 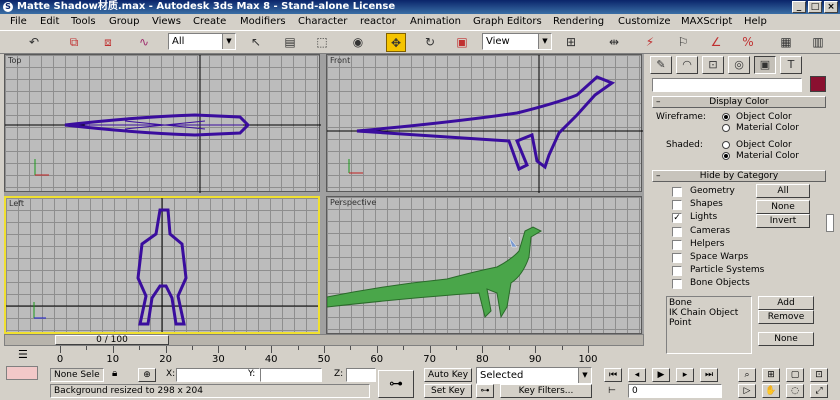 What do you see at coordinates (26, 355) in the screenshot?
I see `track-bar-icon: ☰` at bounding box center [26, 355].